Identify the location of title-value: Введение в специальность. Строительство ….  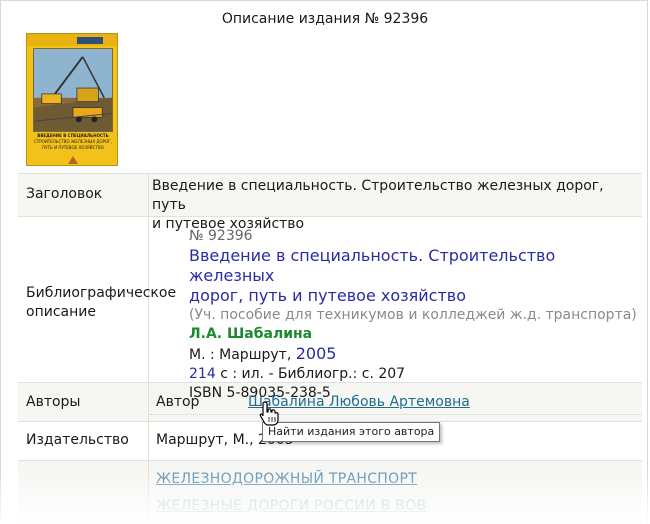
(378, 205).